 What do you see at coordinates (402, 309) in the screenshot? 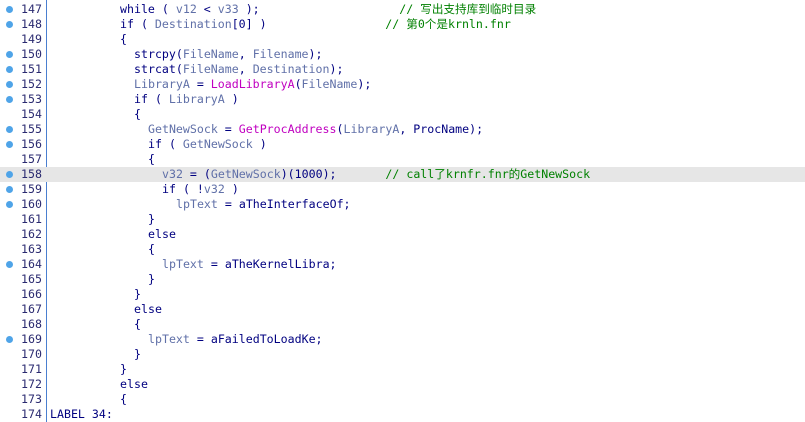
I see `code-line: 167 else` at bounding box center [402, 309].